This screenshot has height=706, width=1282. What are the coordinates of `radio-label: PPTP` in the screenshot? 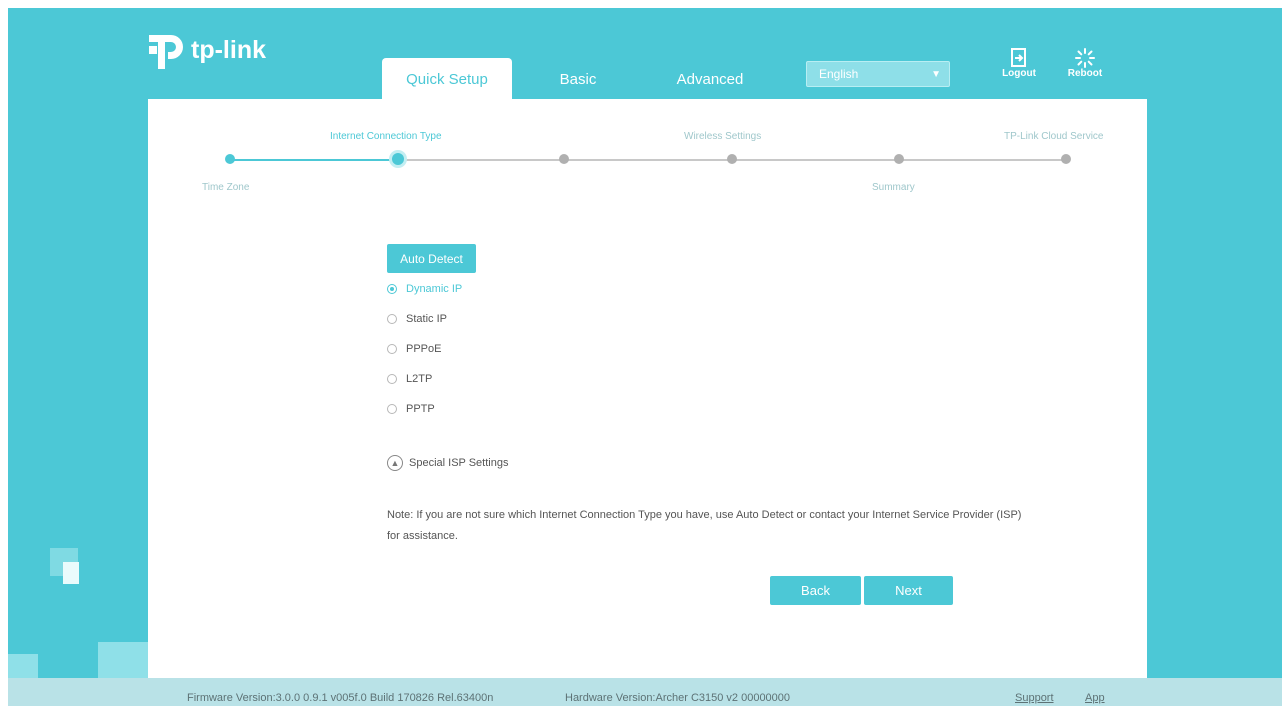 It's located at (420, 409).